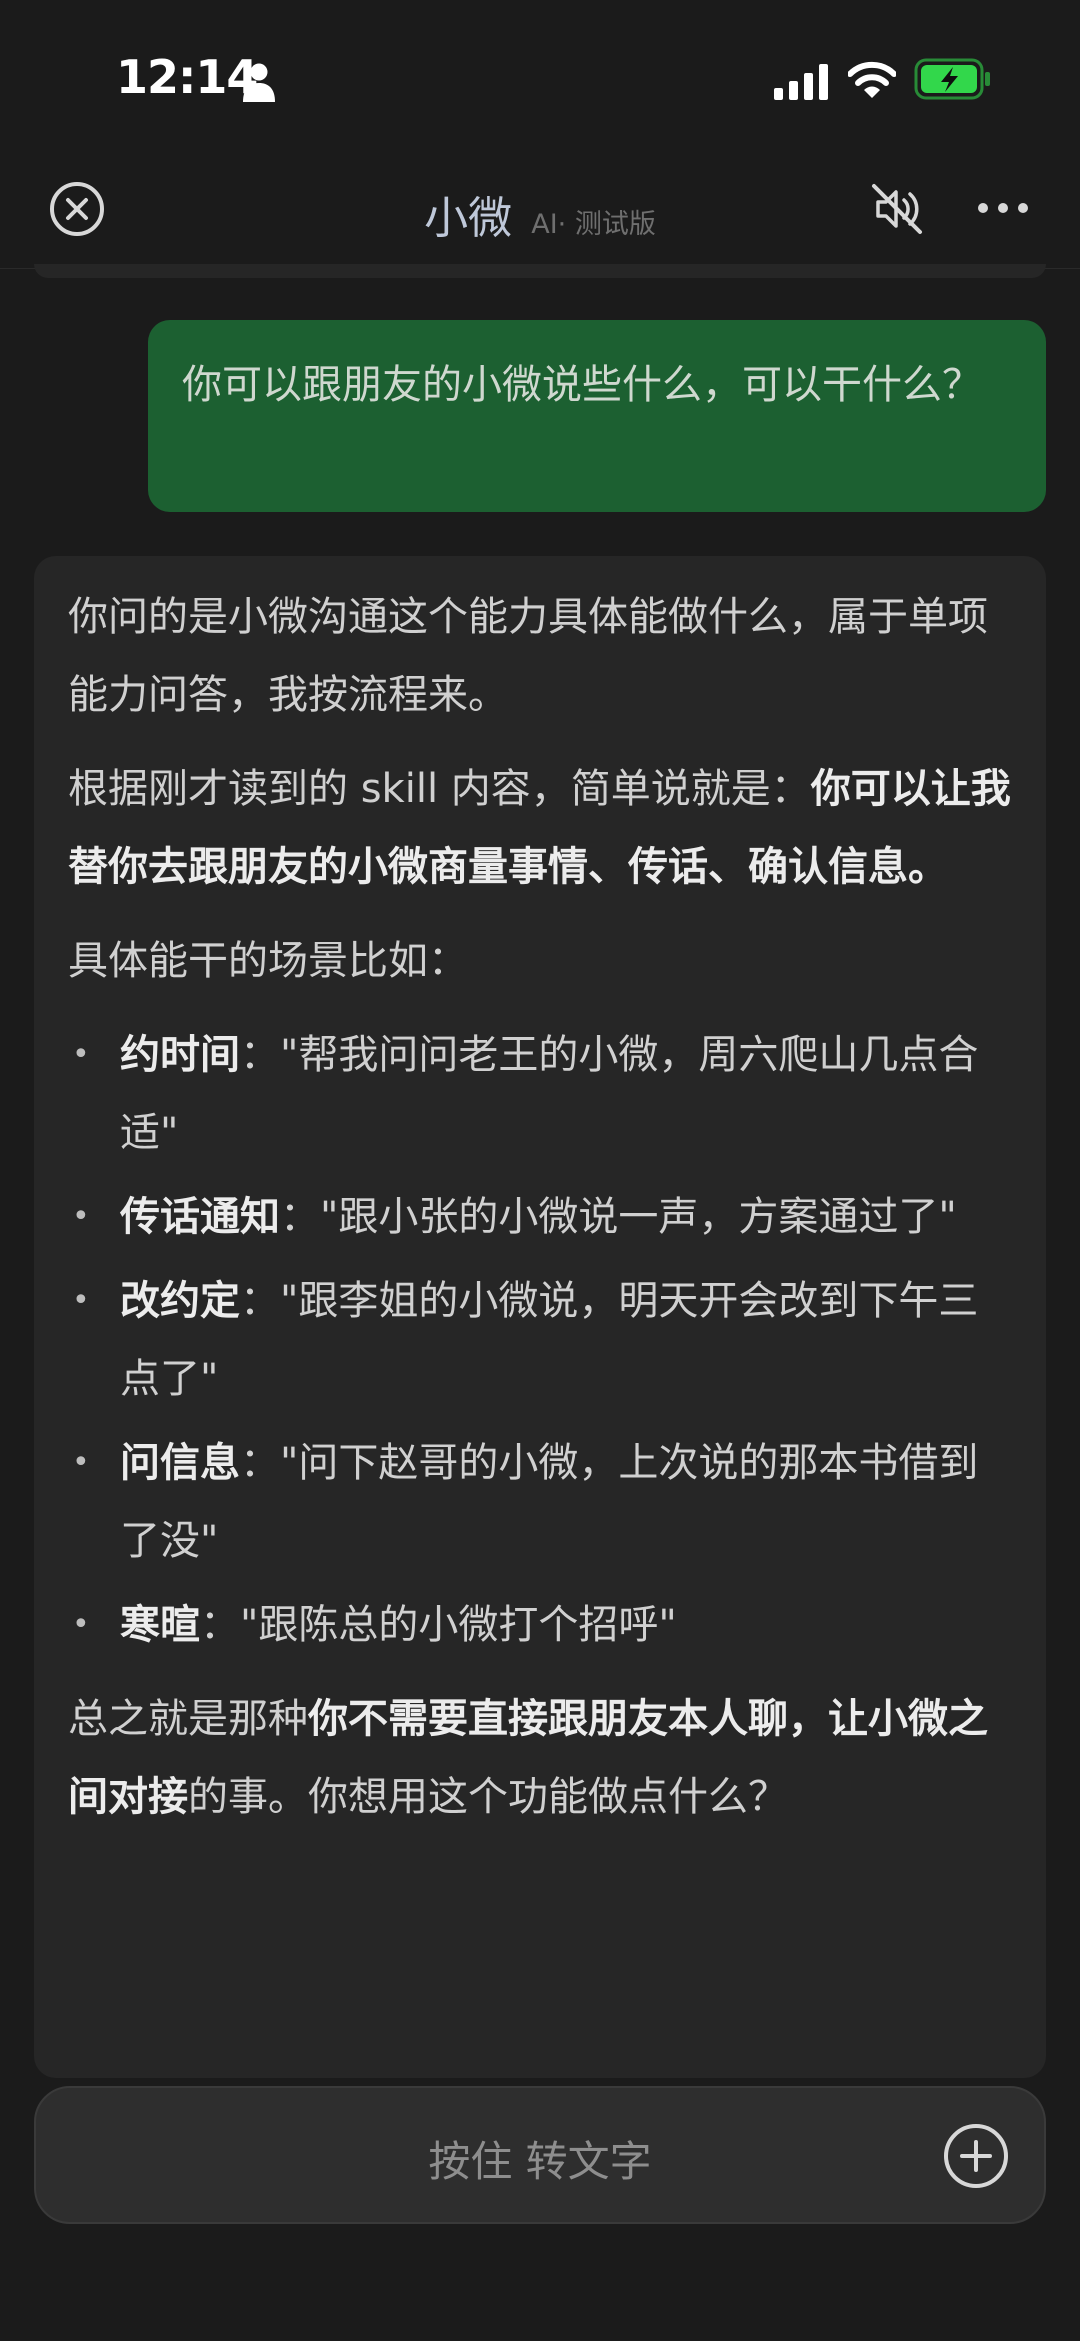 Image resolution: width=1080 pixels, height=2341 pixels. What do you see at coordinates (597, 416) in the screenshot?
I see `user-message-bubble: 你可以跟朋友的小微说些什么，可以干什么？` at bounding box center [597, 416].